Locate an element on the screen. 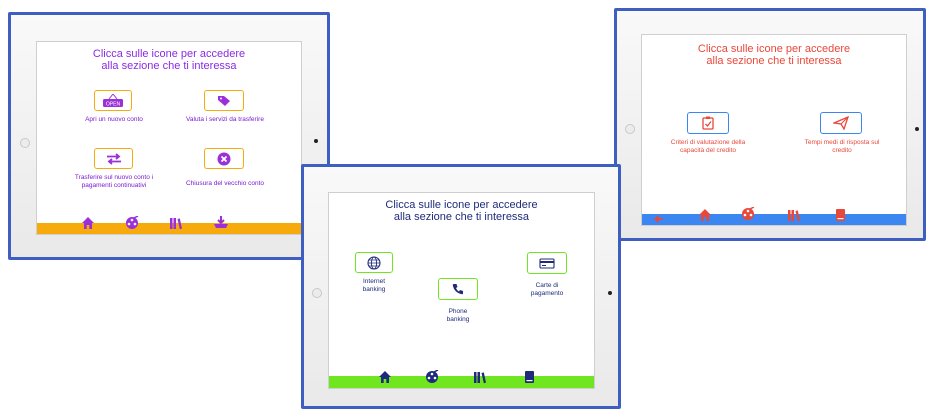 The image size is (929, 409). item-label: Internet banking is located at coordinates (374, 285).